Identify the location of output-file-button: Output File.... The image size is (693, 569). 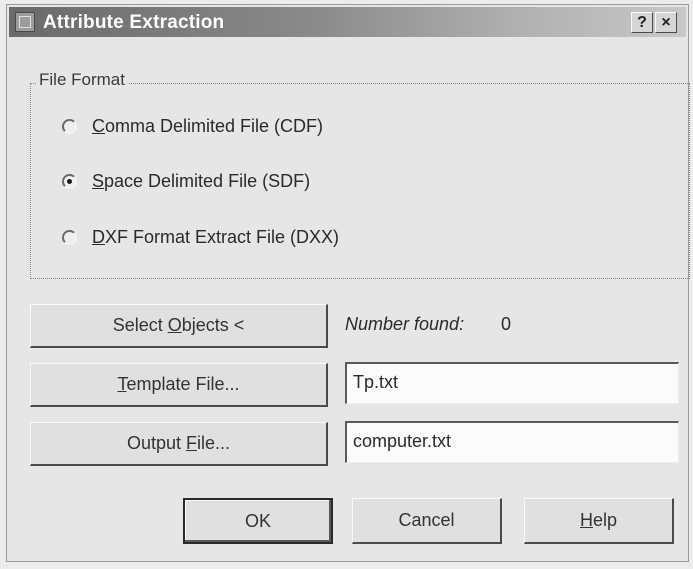
(179, 444).